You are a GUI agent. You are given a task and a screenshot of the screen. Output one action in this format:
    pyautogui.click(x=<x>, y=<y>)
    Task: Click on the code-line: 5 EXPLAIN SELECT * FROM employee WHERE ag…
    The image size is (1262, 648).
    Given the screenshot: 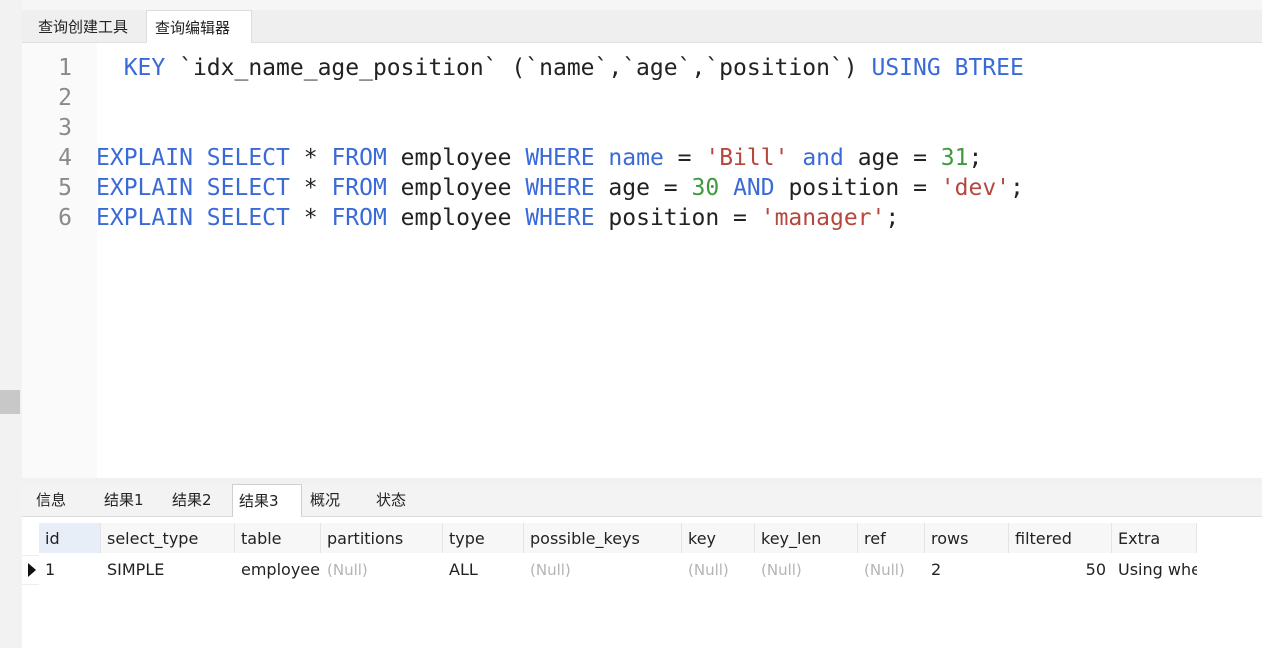 What is the action you would take?
    pyautogui.click(x=637, y=188)
    